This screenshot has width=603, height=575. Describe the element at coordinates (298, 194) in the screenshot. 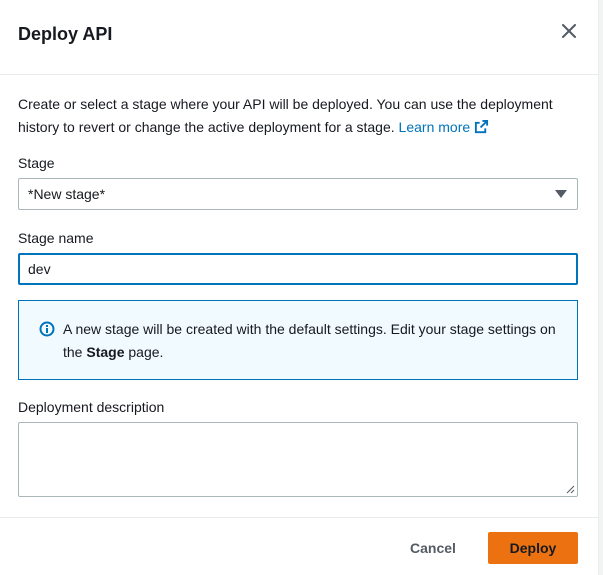

I see `stage-select: *New stage*` at that location.